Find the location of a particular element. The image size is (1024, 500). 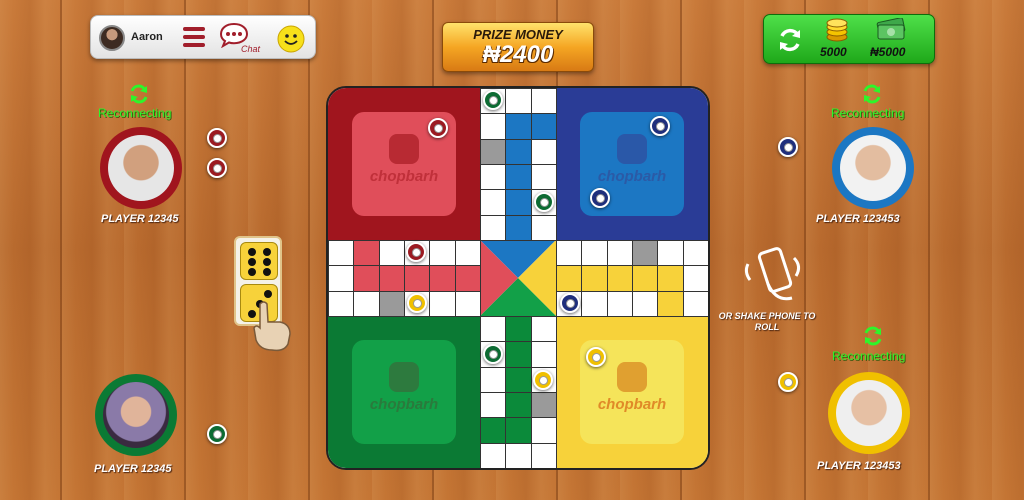

player-avatar-bottom-left is located at coordinates (136, 415).